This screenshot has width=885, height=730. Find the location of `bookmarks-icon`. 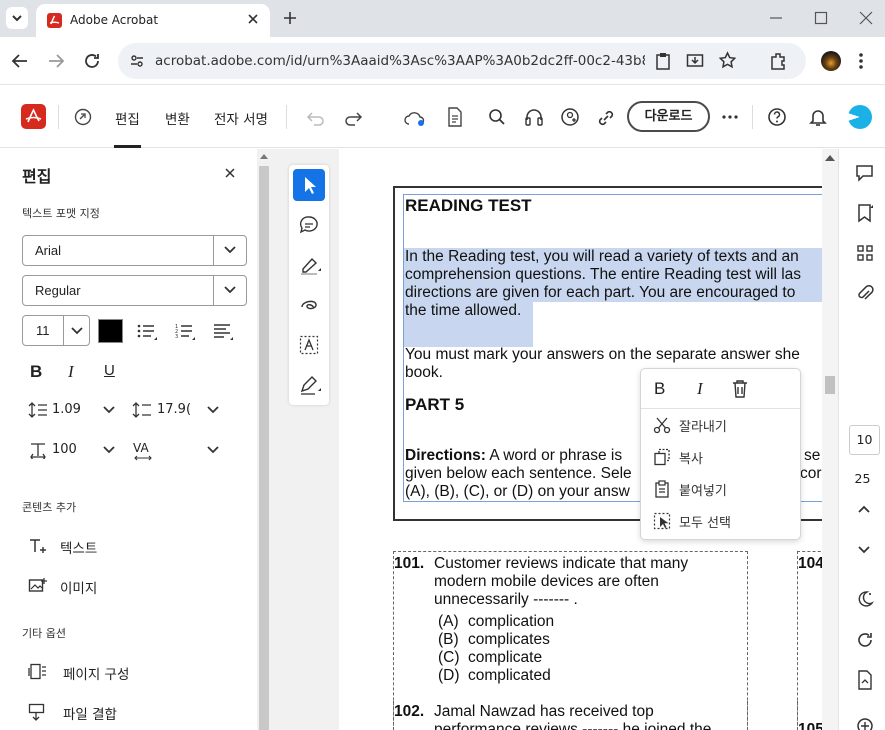

bookmarks-icon is located at coordinates (865, 213).